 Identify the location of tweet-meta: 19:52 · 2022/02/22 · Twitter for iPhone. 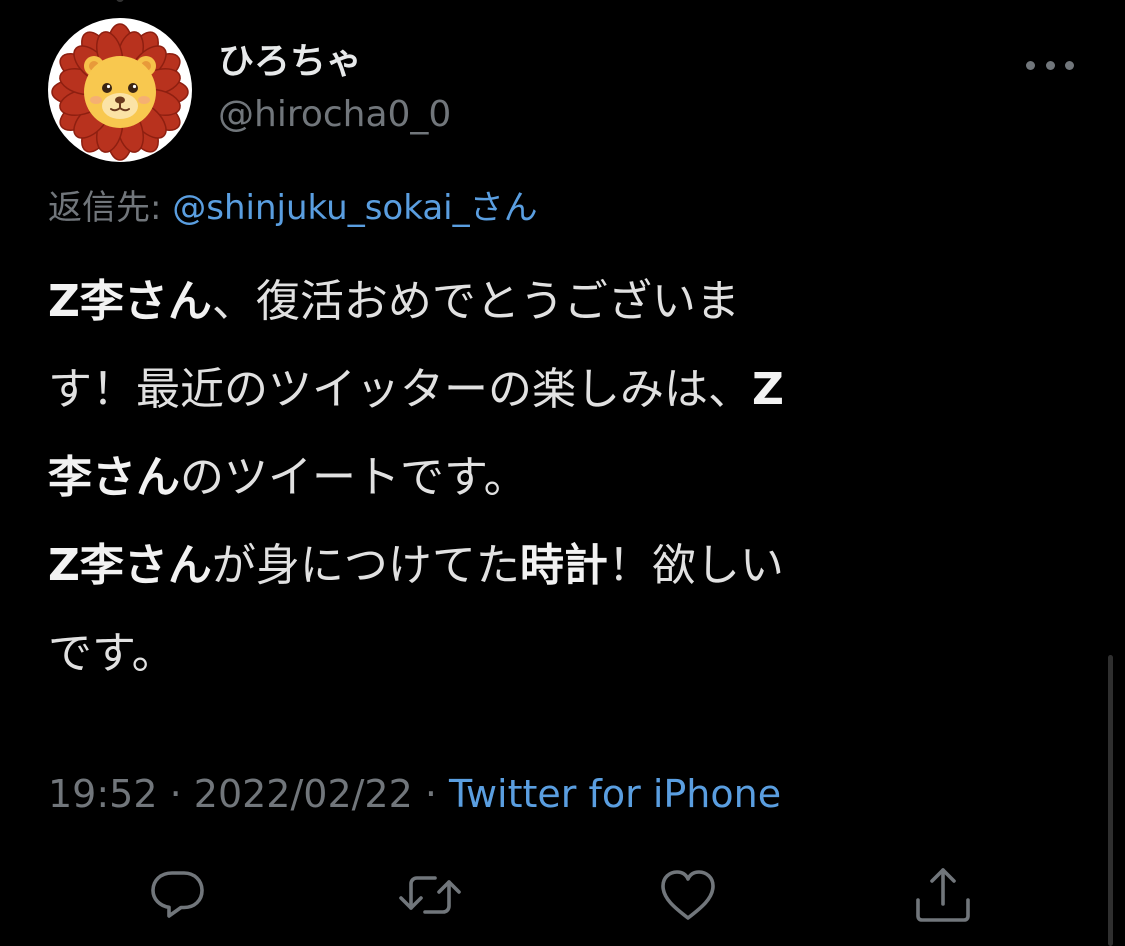
(414, 794).